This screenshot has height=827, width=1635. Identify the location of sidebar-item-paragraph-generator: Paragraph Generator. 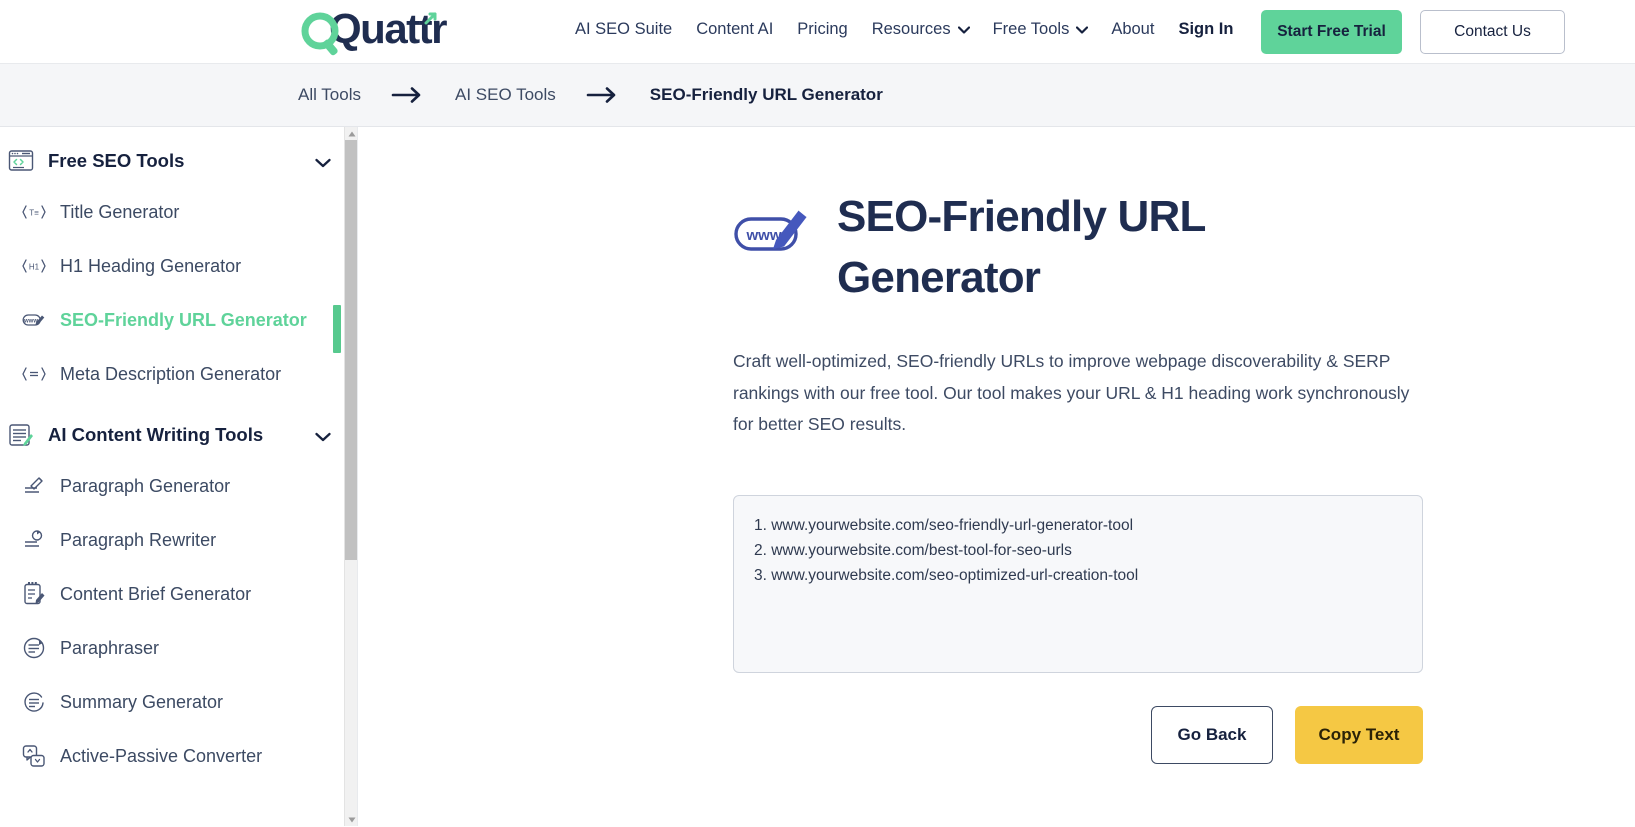
(172, 486).